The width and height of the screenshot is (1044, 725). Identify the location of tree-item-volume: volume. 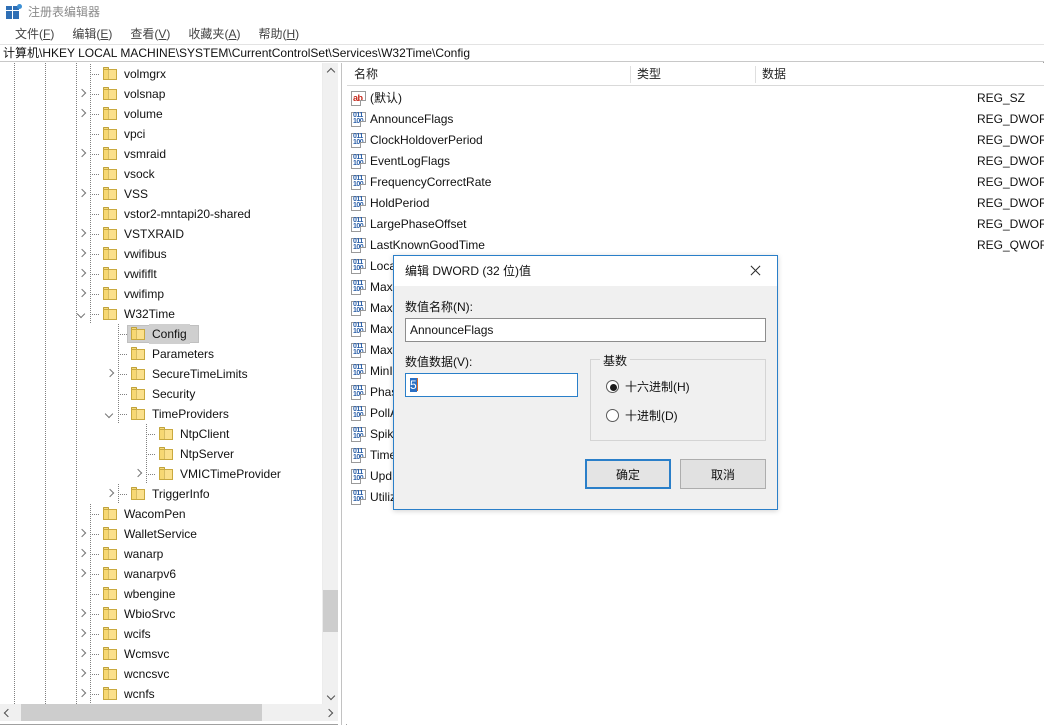
(161, 114).